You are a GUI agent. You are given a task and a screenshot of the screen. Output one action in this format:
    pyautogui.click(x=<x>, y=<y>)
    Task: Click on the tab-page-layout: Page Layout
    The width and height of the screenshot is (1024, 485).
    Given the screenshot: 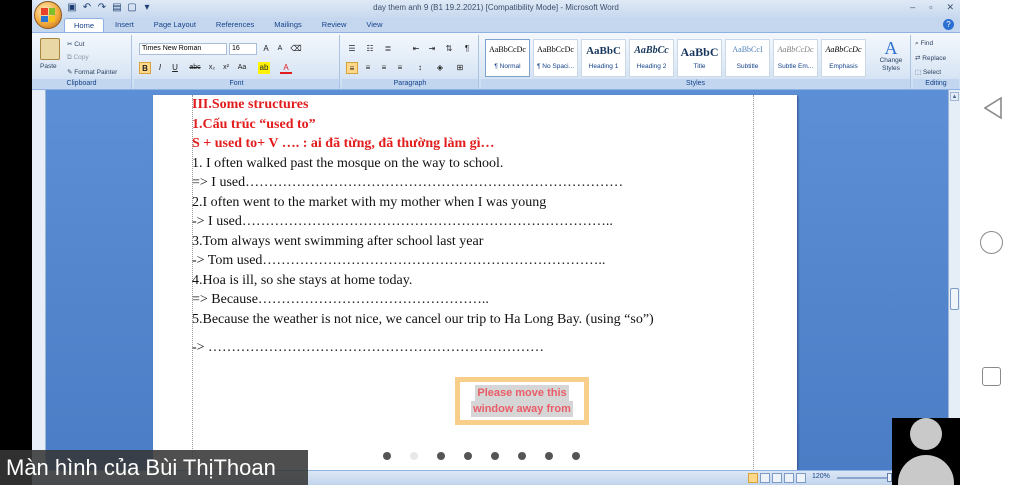 What is the action you would take?
    pyautogui.click(x=175, y=25)
    